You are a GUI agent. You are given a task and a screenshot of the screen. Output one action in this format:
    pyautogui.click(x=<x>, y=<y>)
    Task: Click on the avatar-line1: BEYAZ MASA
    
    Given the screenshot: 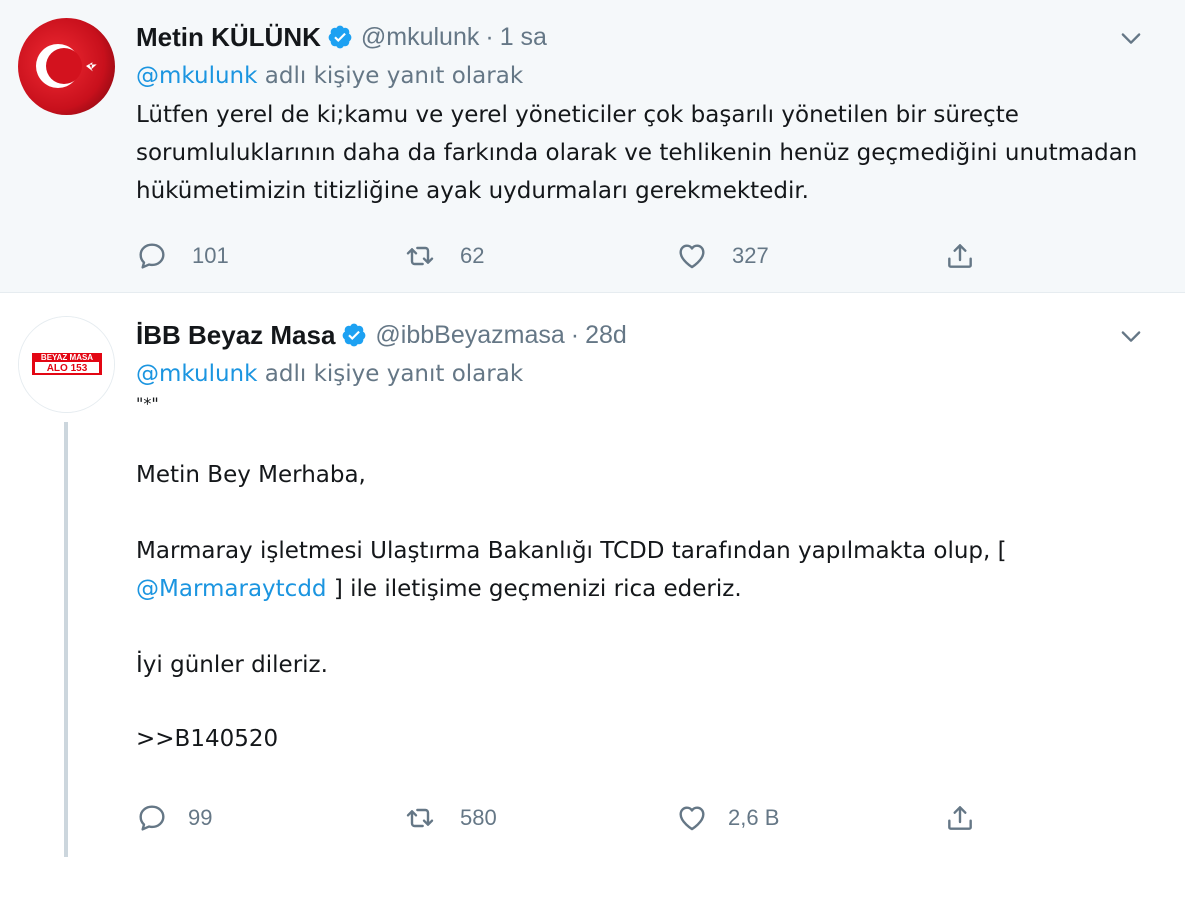 What is the action you would take?
    pyautogui.click(x=67, y=357)
    